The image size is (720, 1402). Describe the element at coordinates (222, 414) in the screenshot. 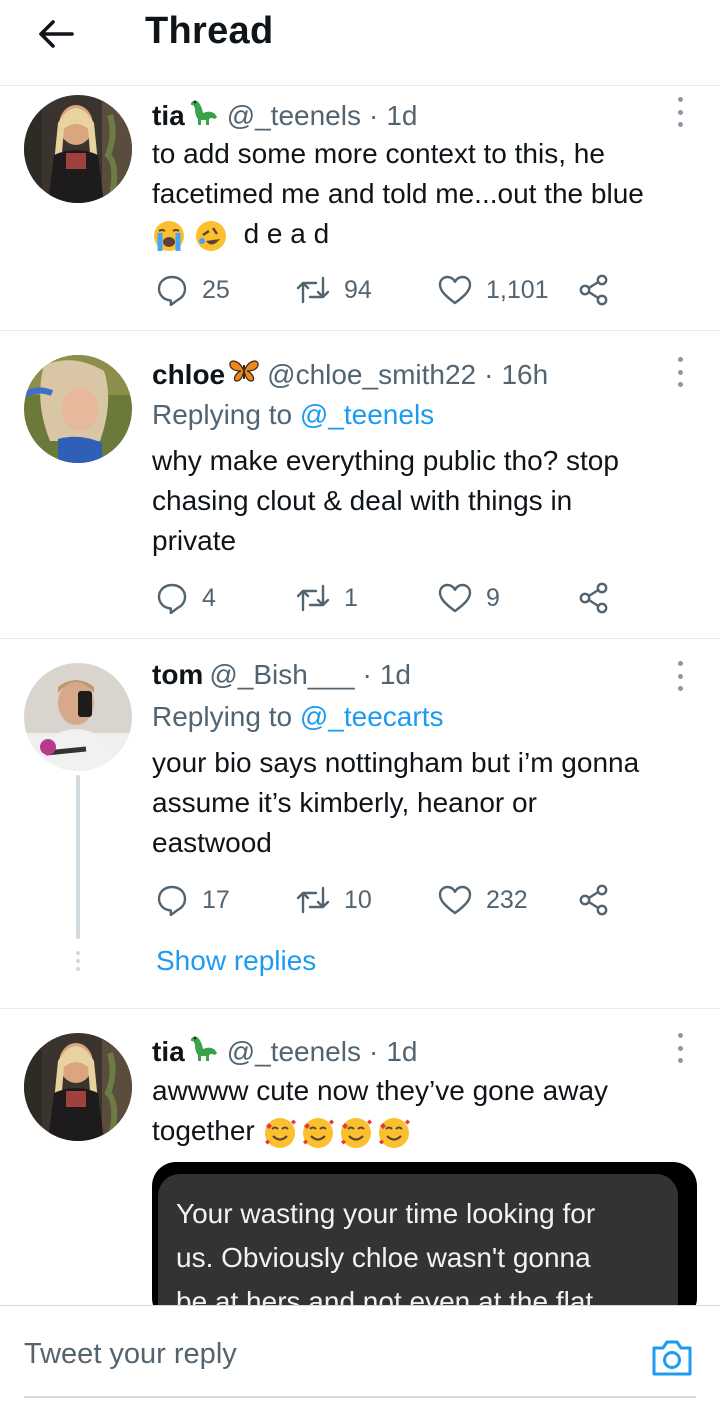

I see `replying-prefix: Replying to` at that location.